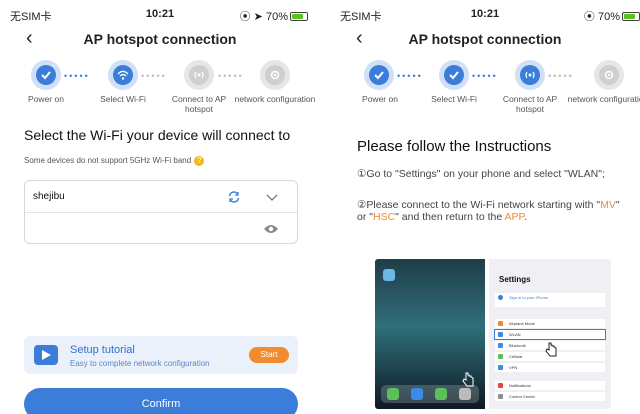  What do you see at coordinates (550, 396) in the screenshot?
I see `settings-row: Control Center` at bounding box center [550, 396].